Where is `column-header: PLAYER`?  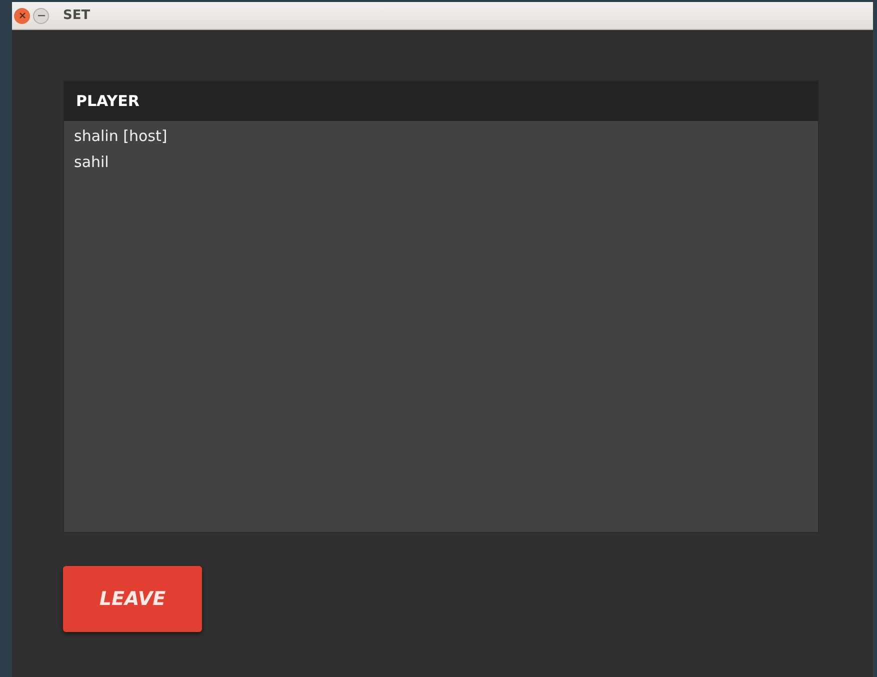
column-header: PLAYER is located at coordinates (108, 101).